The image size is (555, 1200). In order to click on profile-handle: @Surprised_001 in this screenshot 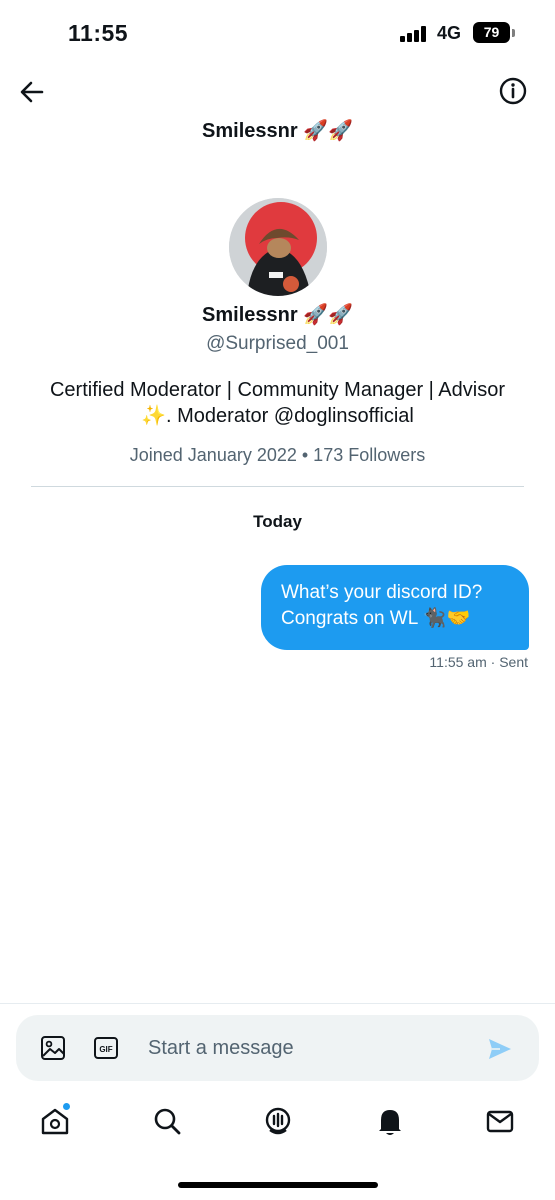, I will do `click(277, 343)`.